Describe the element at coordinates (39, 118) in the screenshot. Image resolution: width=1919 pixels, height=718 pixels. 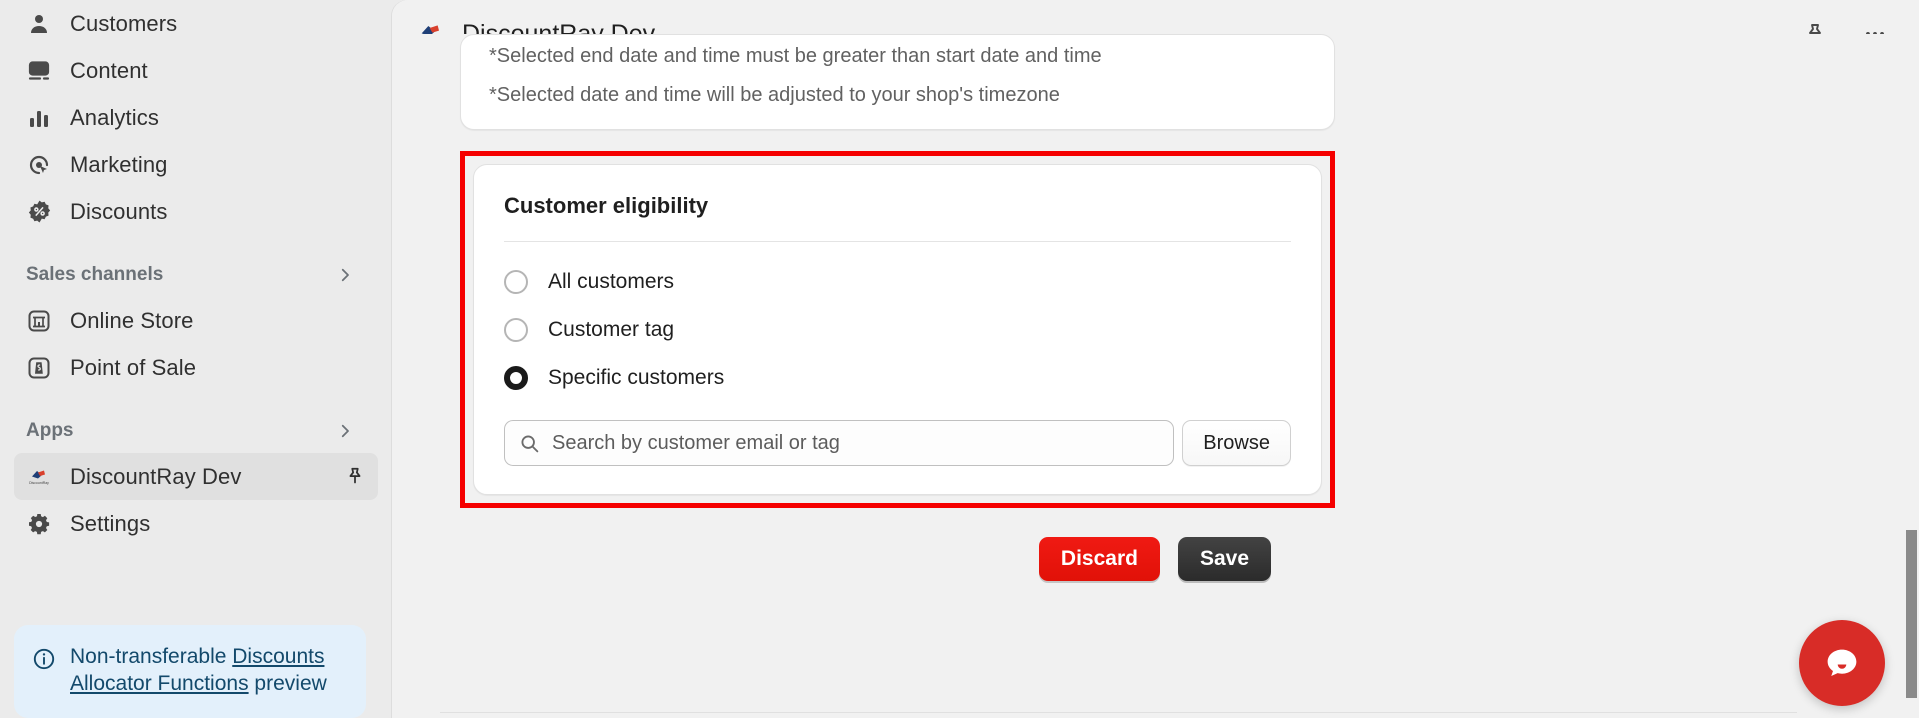
I see `analytics-icon` at that location.